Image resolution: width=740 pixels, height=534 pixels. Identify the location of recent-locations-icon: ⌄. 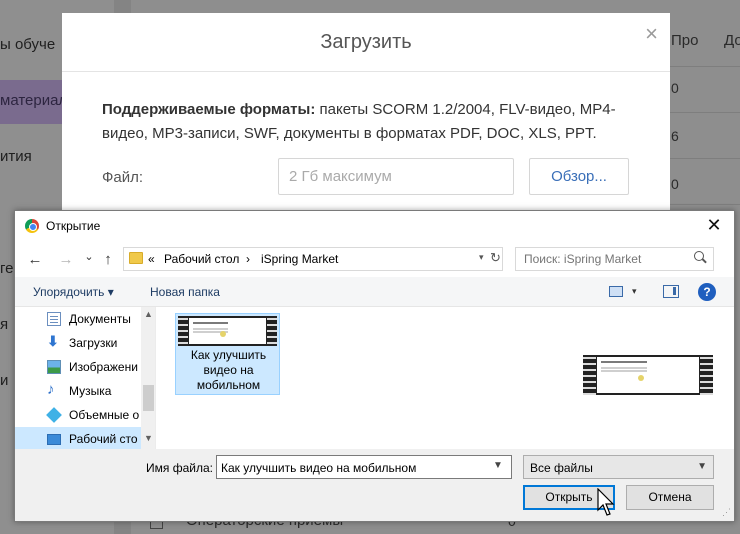
(89, 256).